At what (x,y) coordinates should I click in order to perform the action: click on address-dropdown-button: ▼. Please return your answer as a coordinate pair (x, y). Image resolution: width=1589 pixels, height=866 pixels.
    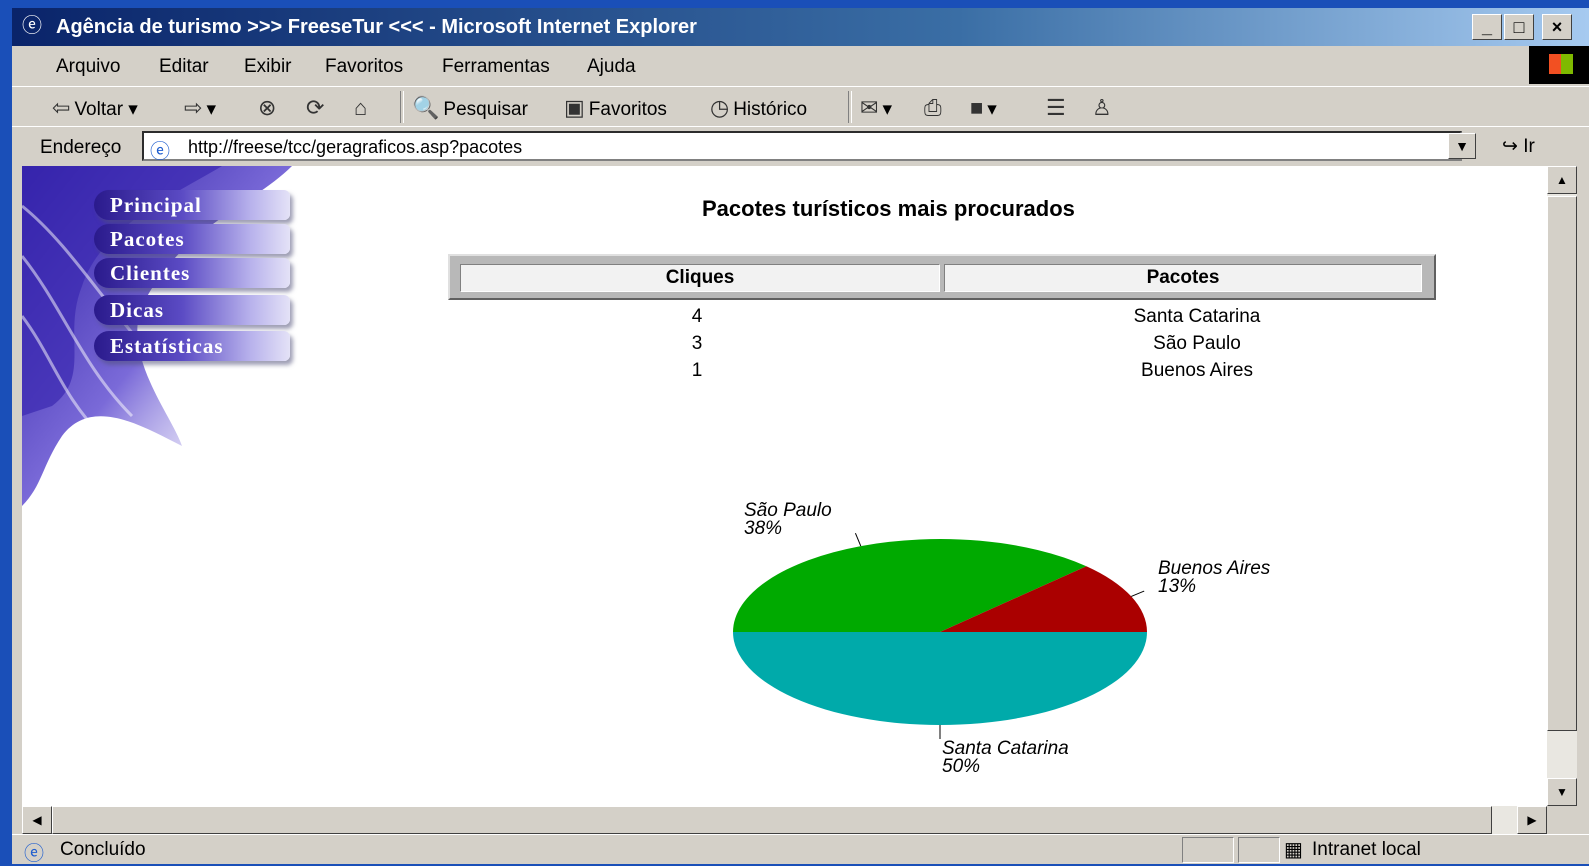
    Looking at the image, I should click on (1462, 146).